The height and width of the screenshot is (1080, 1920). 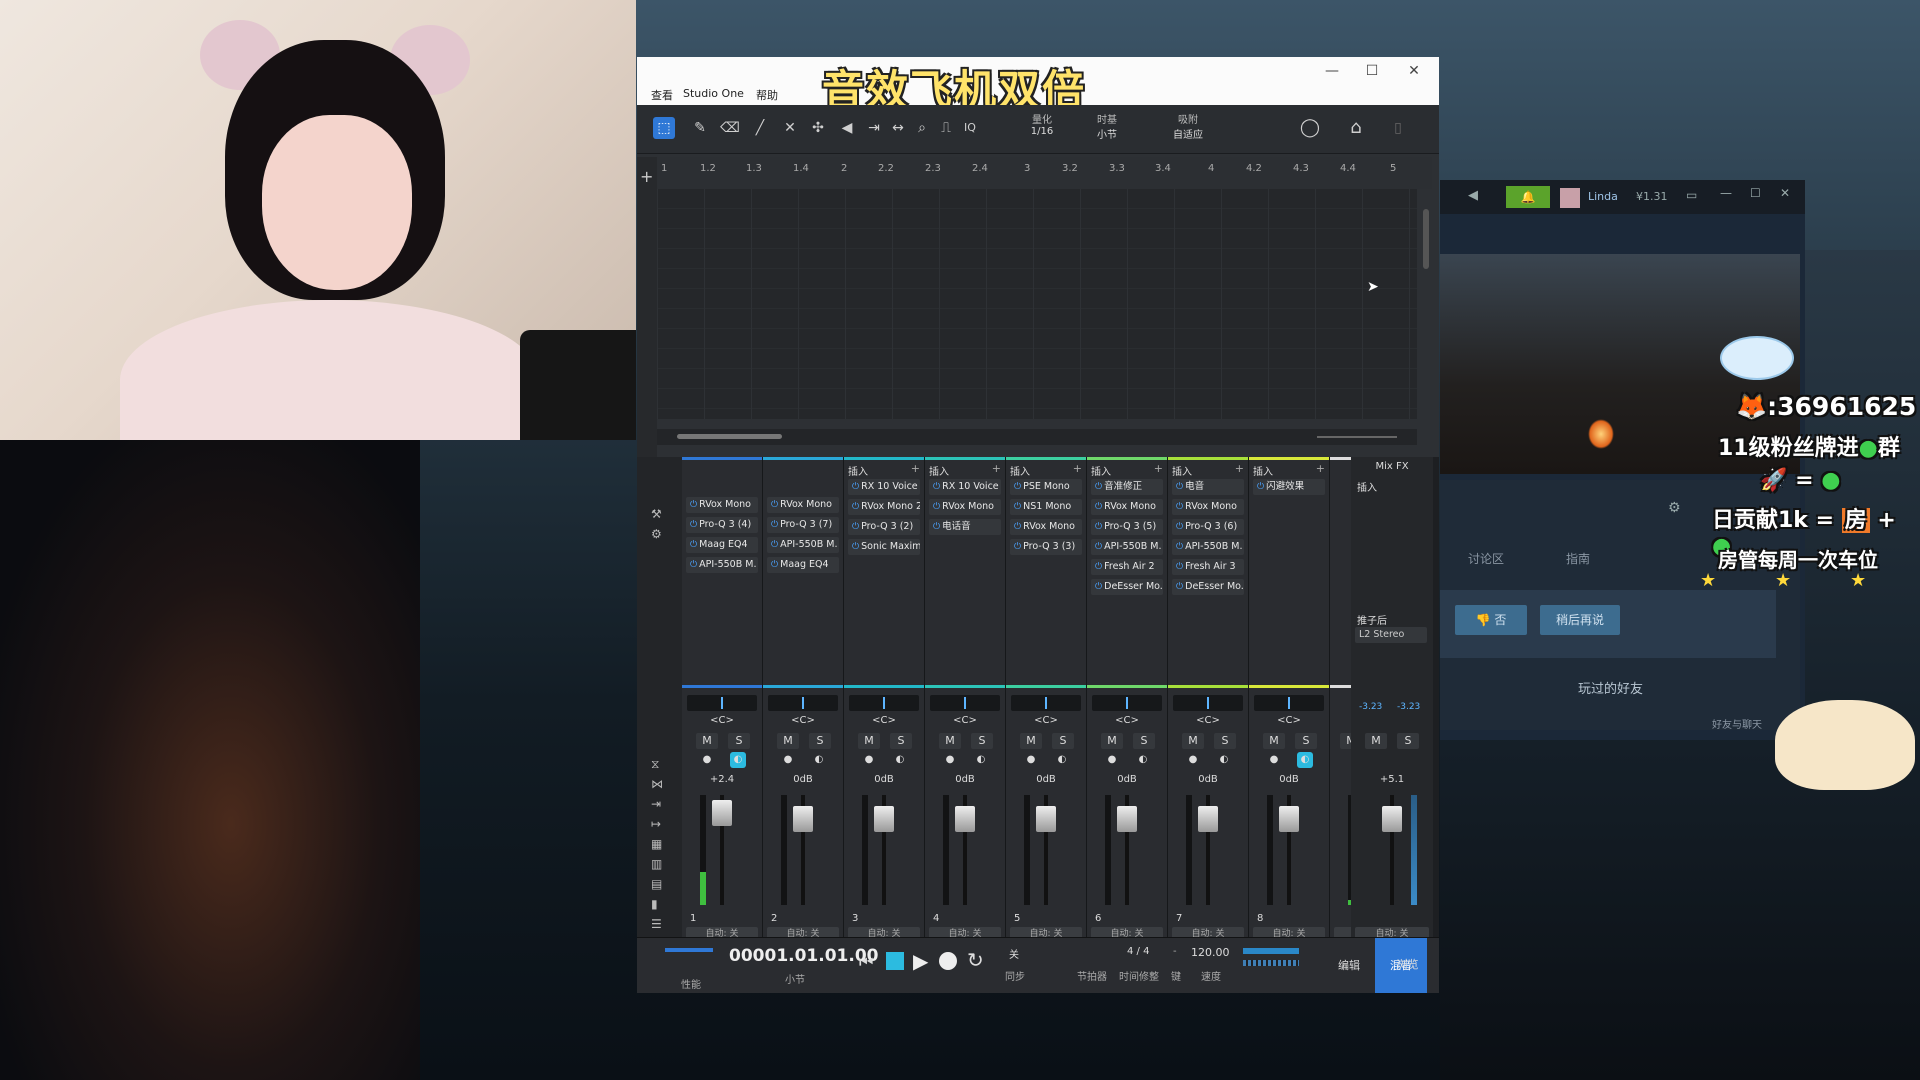 I want to click on insert-slot: ⏻ Pro-Q 3 (7), so click(x=803, y=525).